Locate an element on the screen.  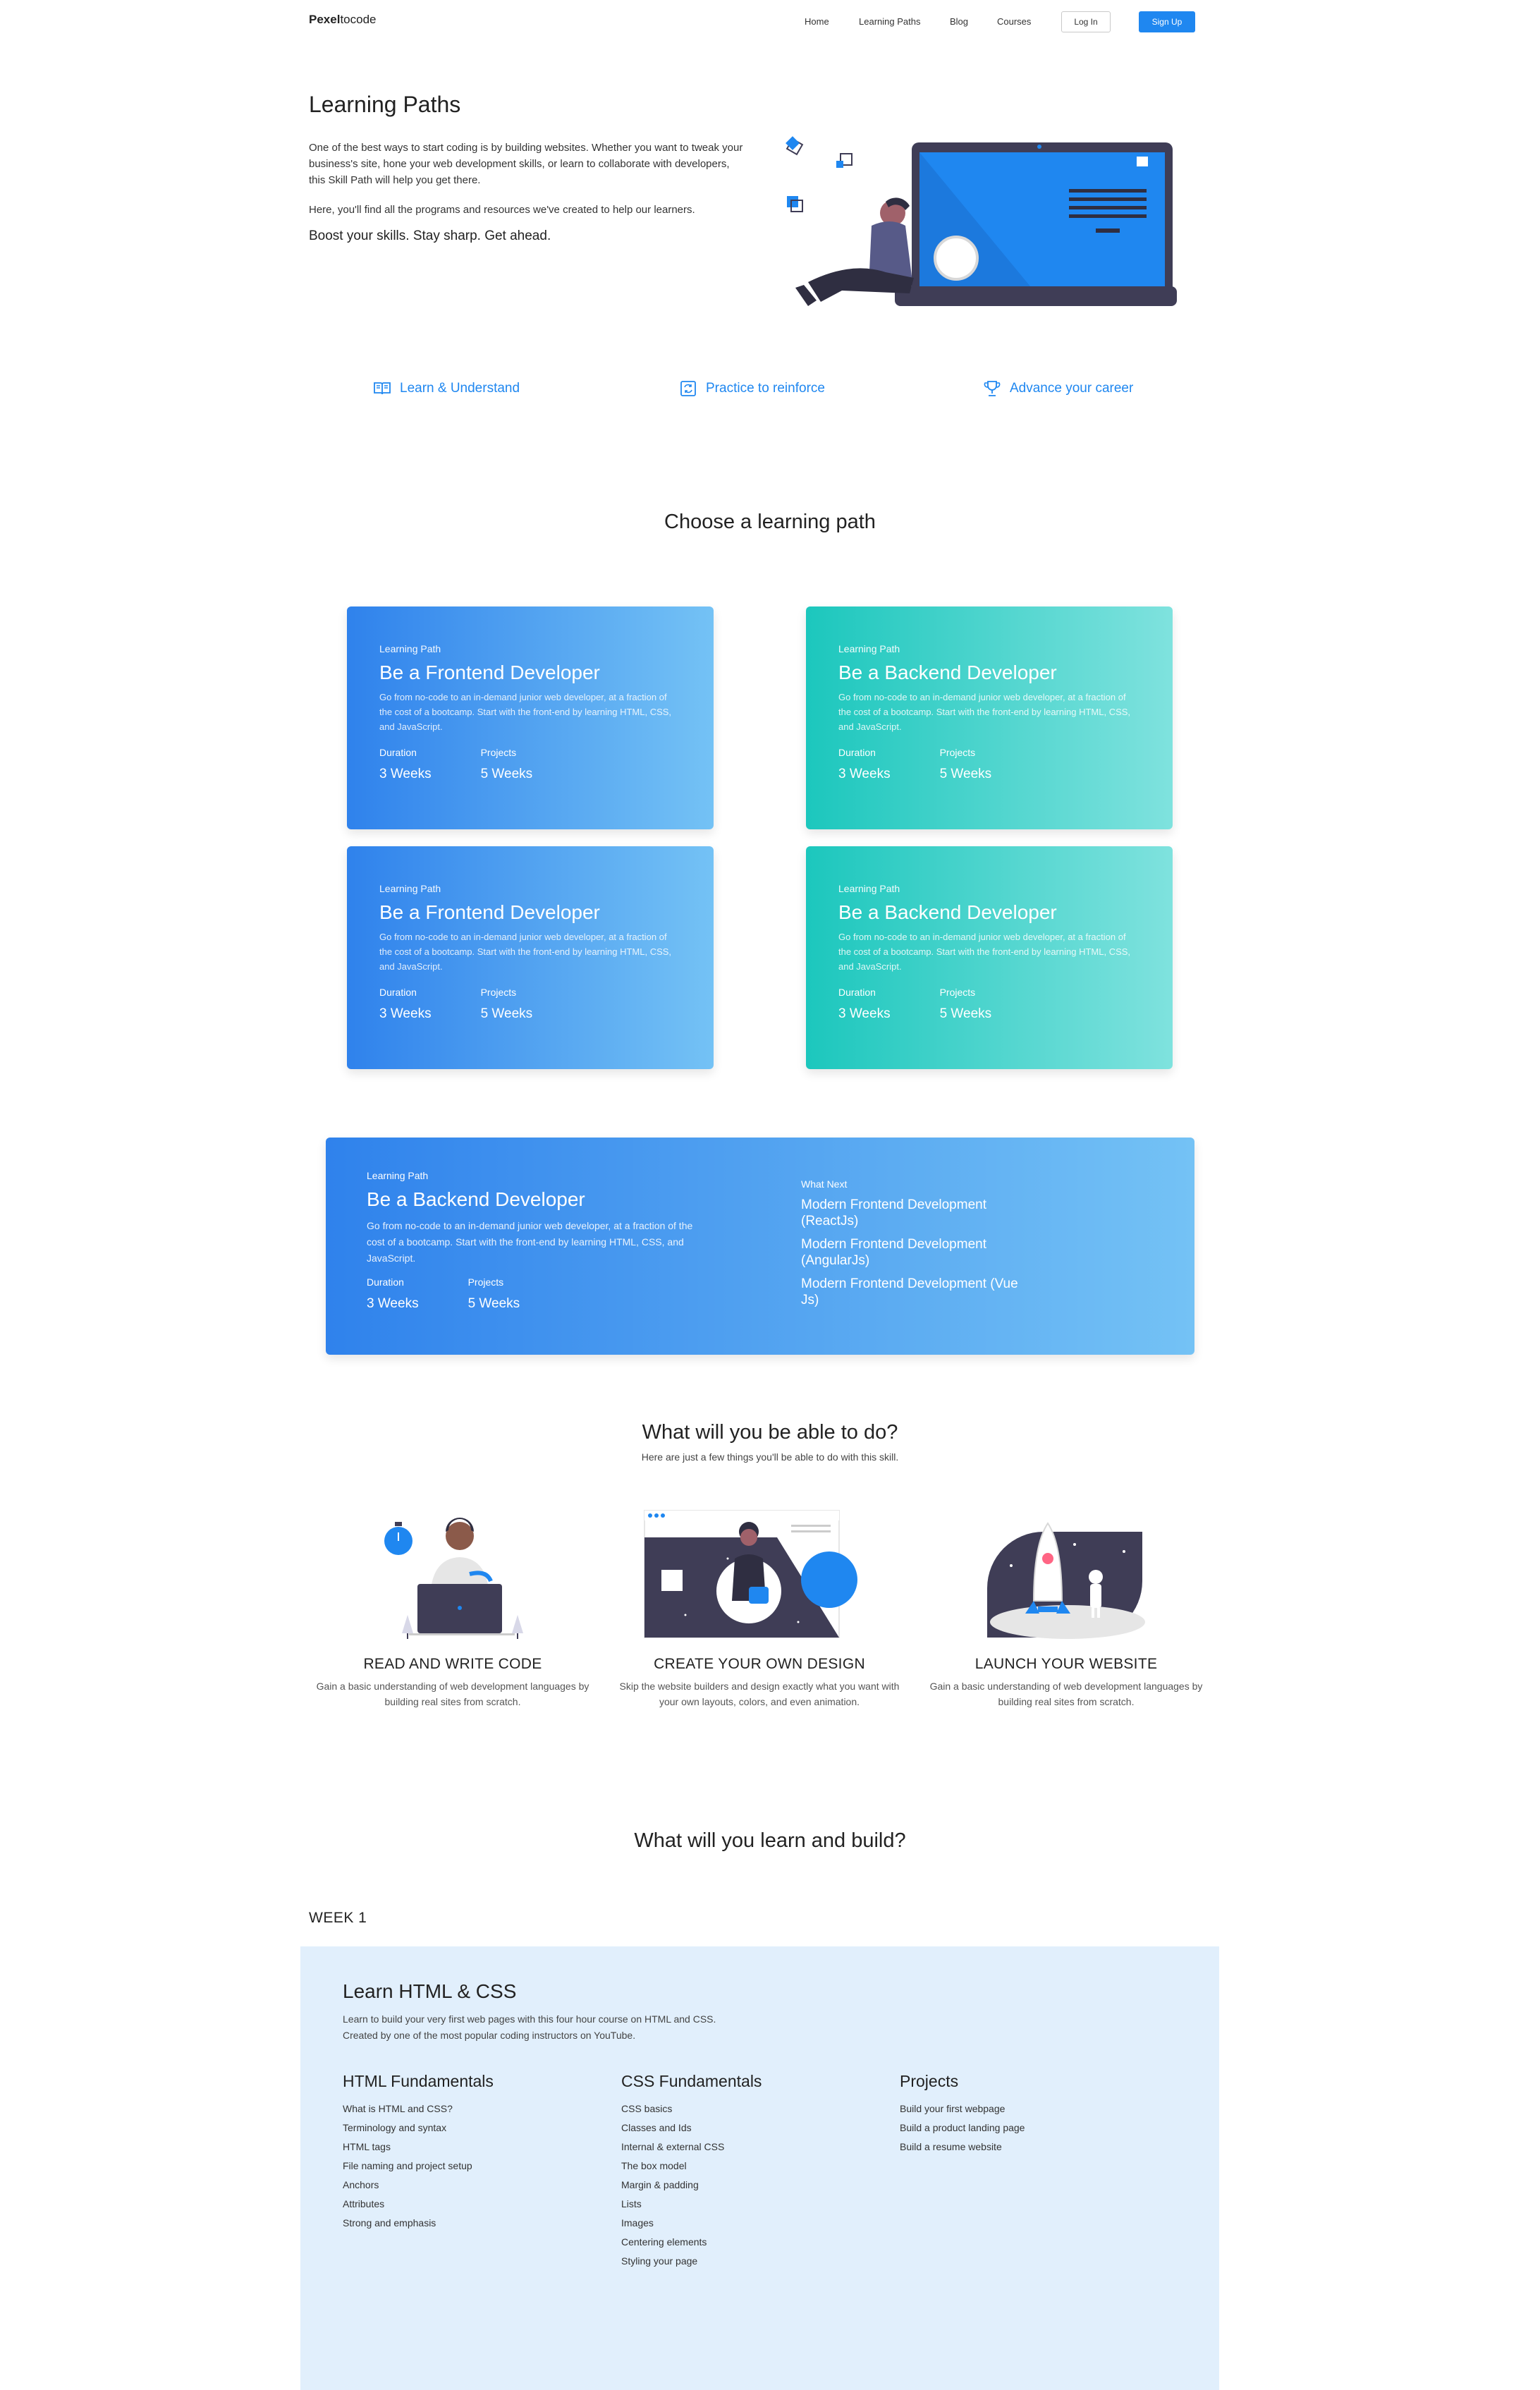
feature-learn-label: Learn & Understand is located at coordinates (460, 389).